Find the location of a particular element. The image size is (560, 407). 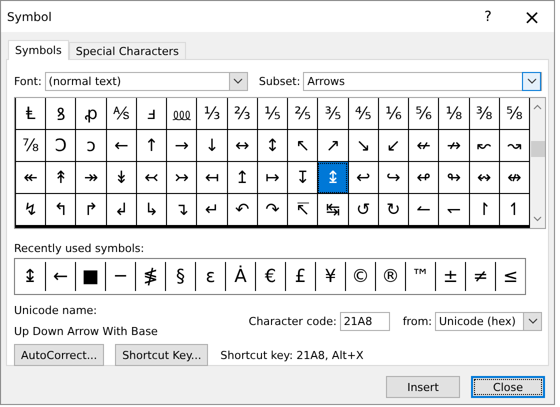

symbol-cell: ↭ is located at coordinates (483, 178).